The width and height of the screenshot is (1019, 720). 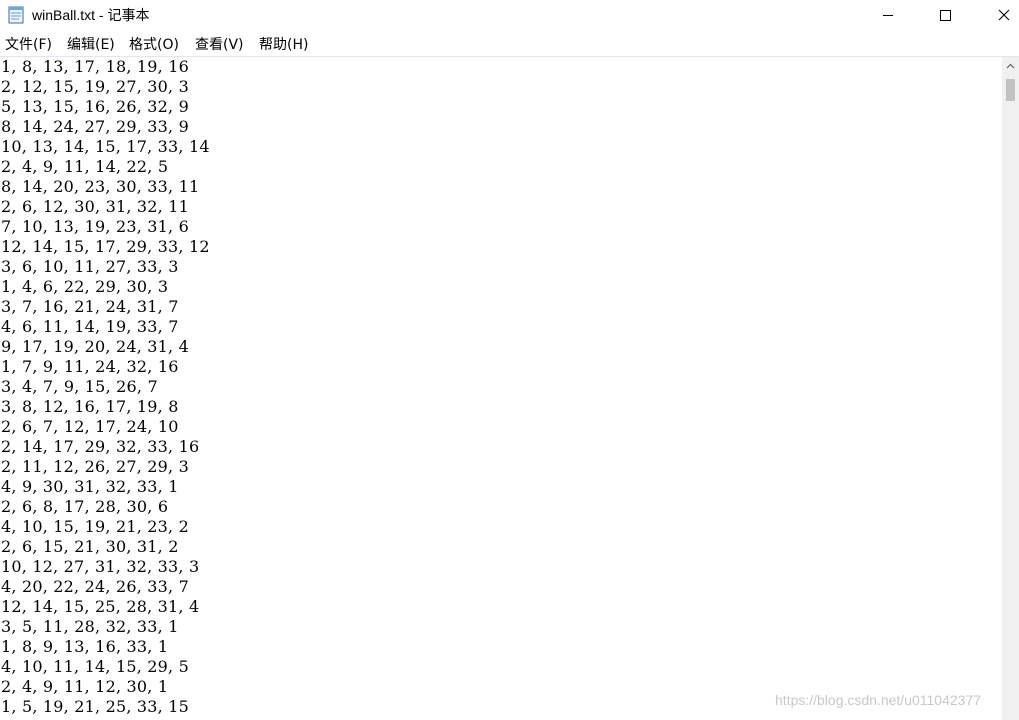 I want to click on scroll-up-button, so click(x=1010, y=65).